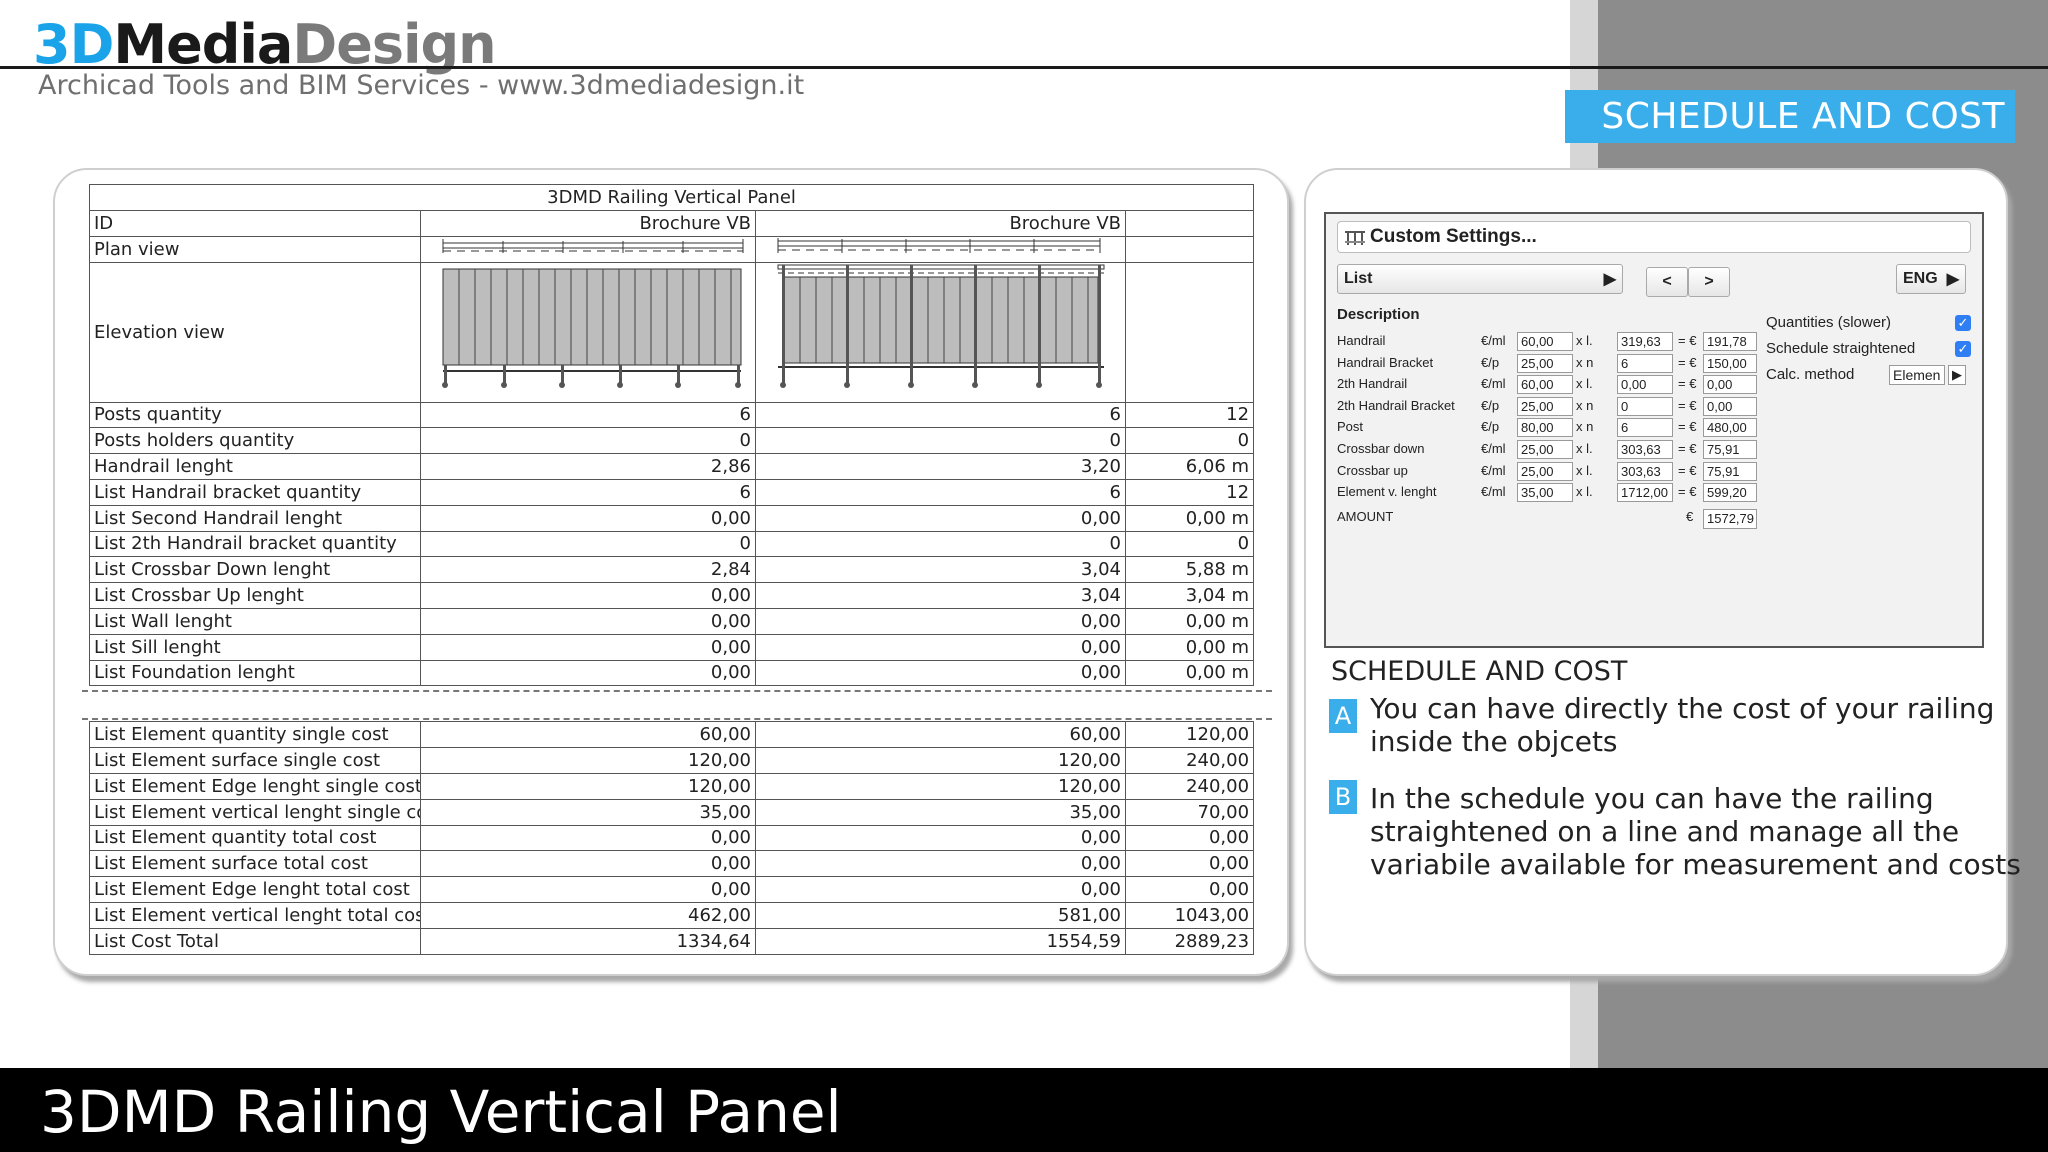  I want to click on row-label: List Second Handrail lenght, so click(255, 518).